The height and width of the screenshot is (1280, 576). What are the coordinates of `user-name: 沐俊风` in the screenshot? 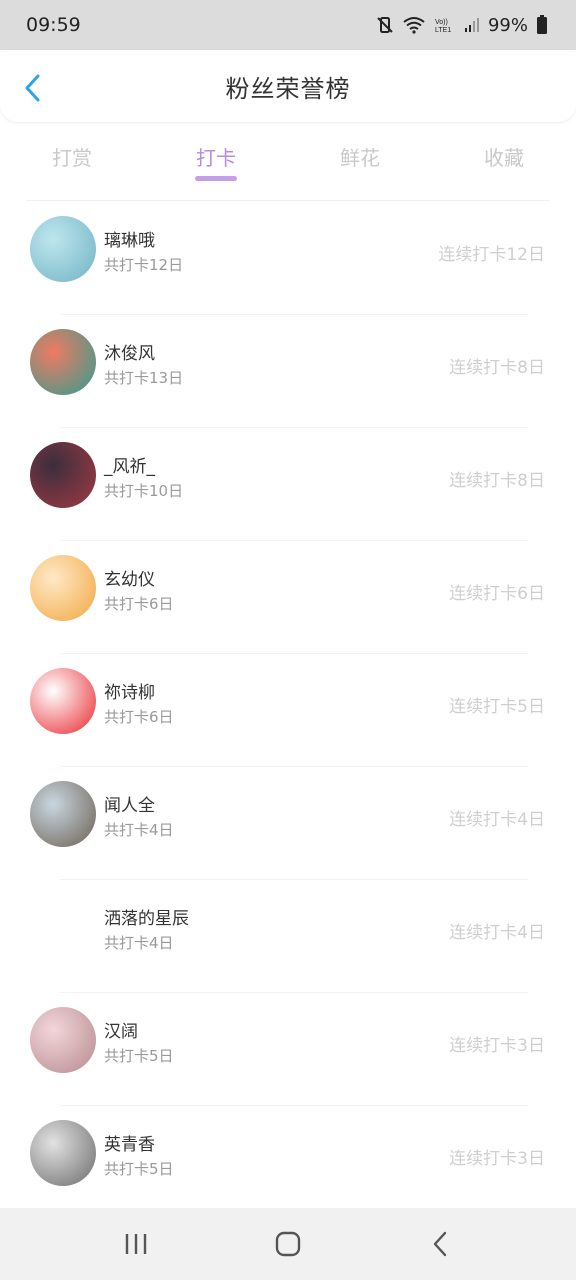 It's located at (129, 354).